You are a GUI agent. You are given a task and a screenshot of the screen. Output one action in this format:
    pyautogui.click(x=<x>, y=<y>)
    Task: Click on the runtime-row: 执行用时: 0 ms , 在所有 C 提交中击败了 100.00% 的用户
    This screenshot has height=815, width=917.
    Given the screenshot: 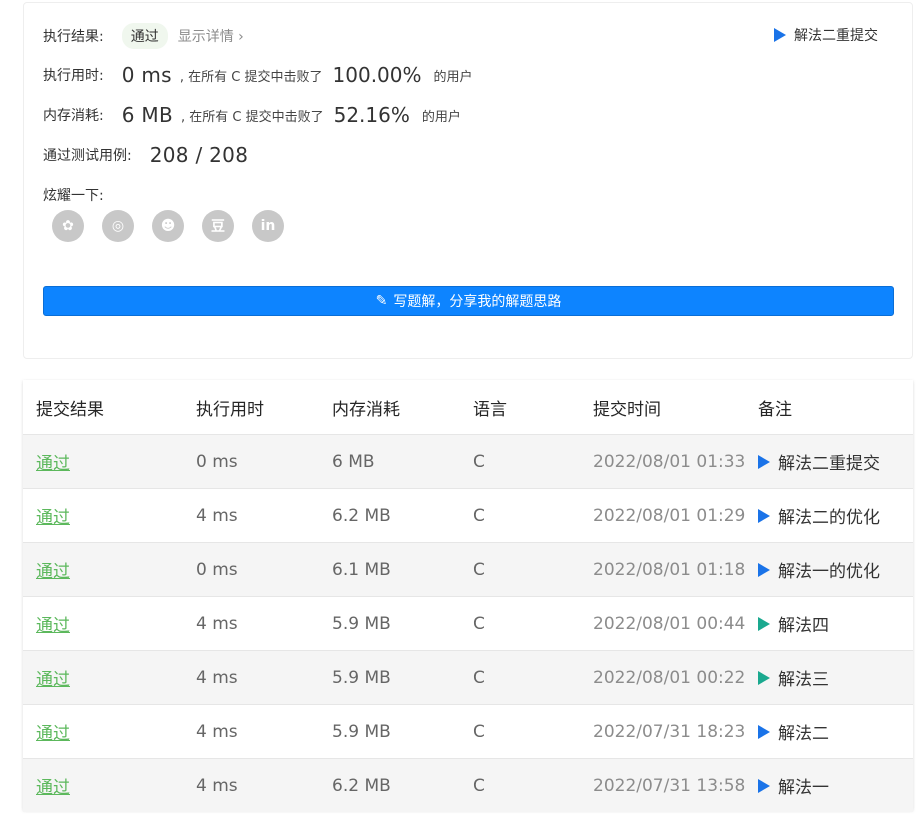 What is the action you would take?
    pyautogui.click(x=258, y=75)
    